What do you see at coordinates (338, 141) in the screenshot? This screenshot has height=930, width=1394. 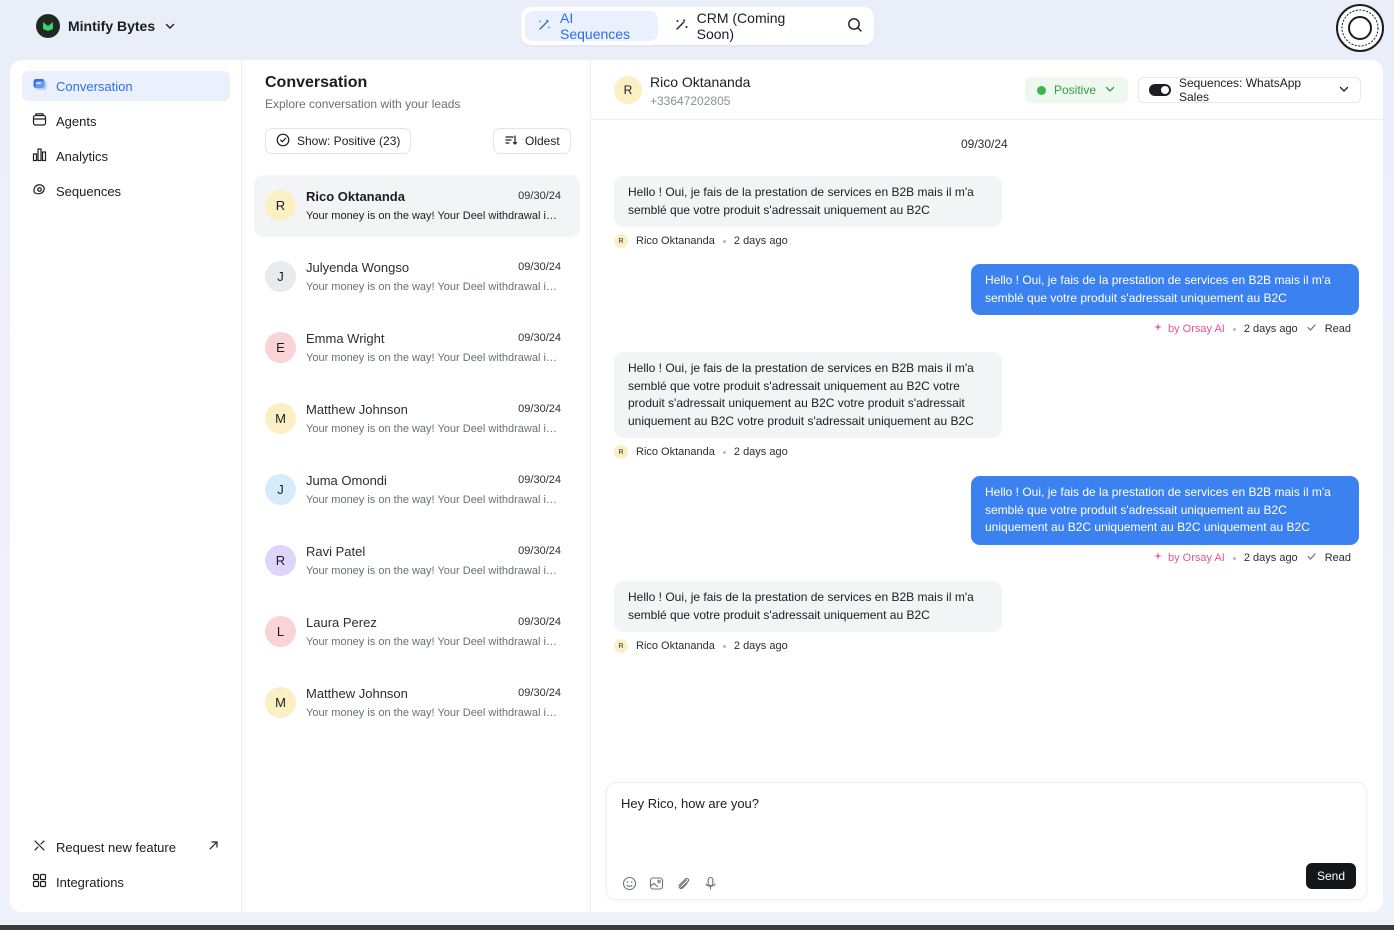 I see `filter-button: Show: Positive (23)` at bounding box center [338, 141].